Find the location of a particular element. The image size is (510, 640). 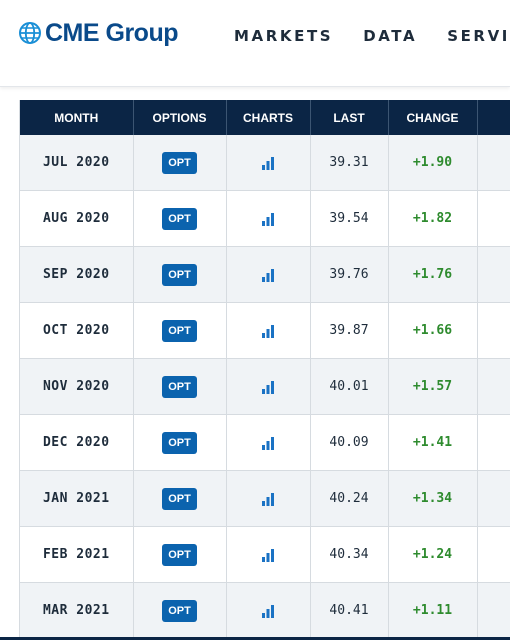

header-change: CHANGE is located at coordinates (433, 117).